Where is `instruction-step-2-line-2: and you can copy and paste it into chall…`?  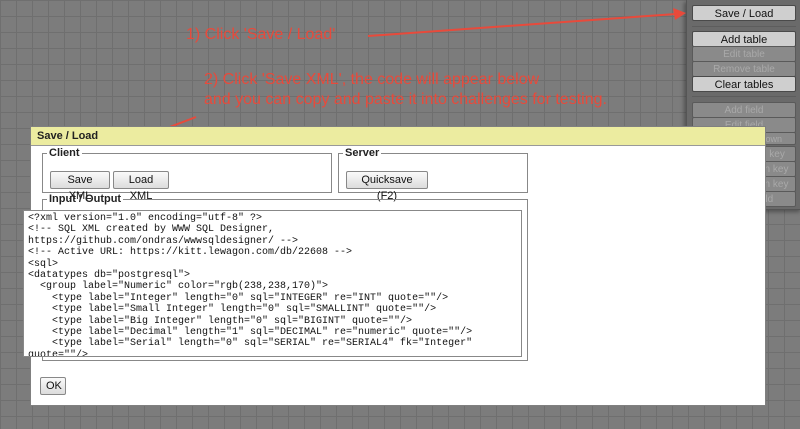
instruction-step-2-line-2: and you can copy and paste it into chall… is located at coordinates (405, 99).